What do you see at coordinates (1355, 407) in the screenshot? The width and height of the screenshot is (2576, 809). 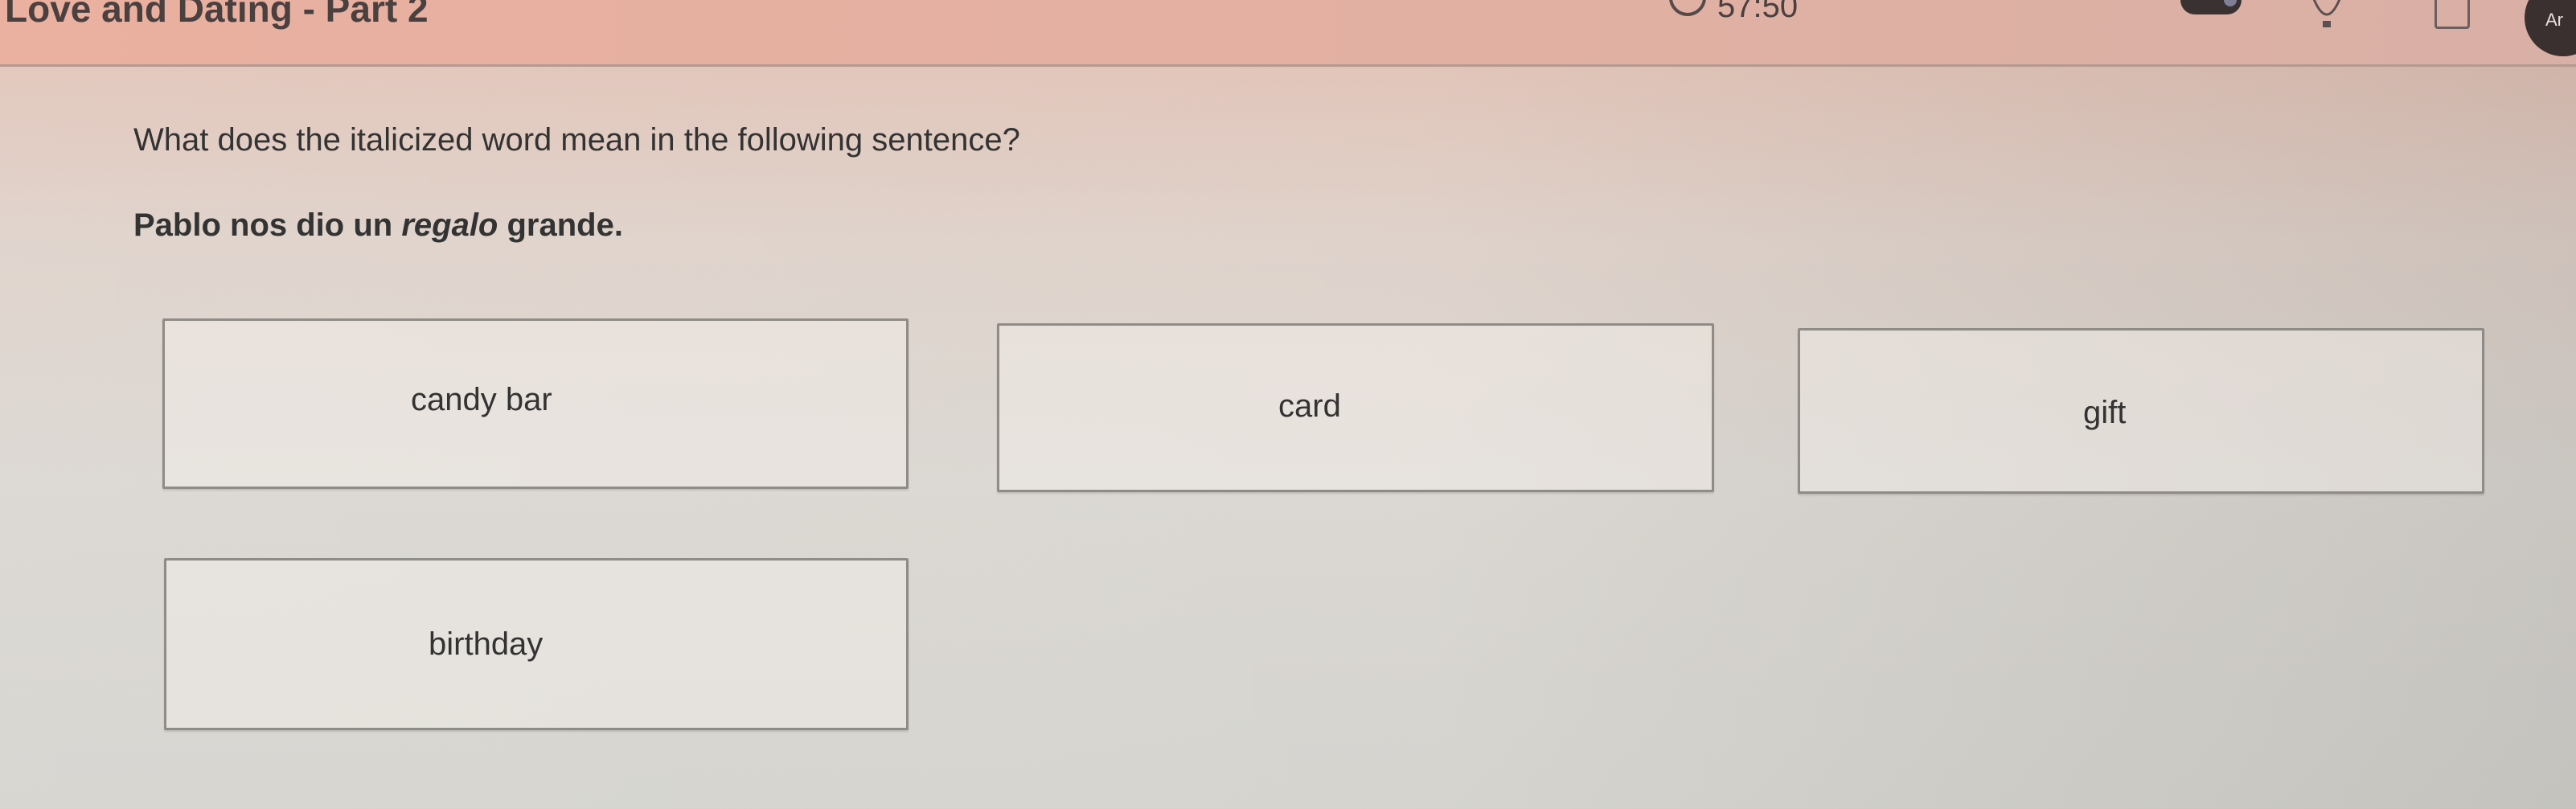 I see `answer-choice-card: card` at bounding box center [1355, 407].